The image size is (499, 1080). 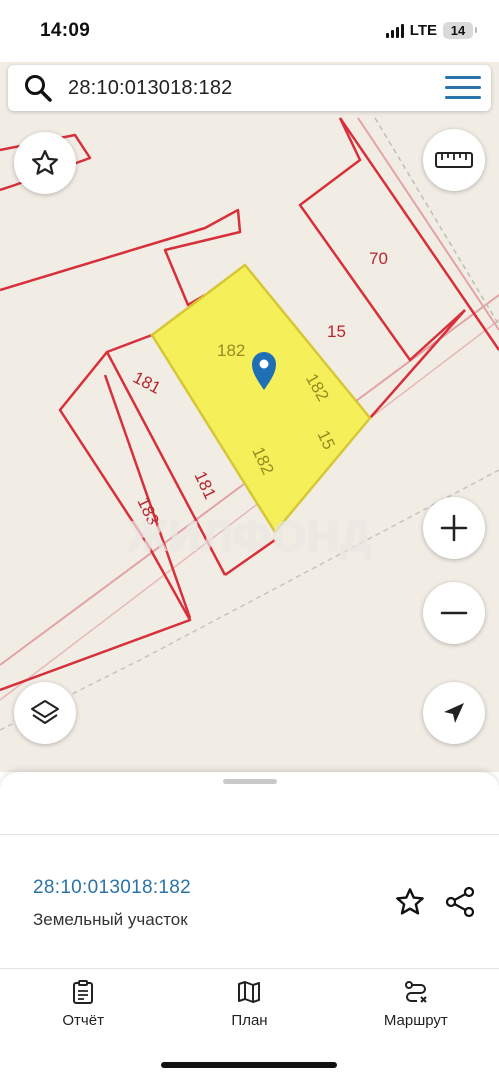 What do you see at coordinates (83, 992) in the screenshot?
I see `clipboard-icon` at bounding box center [83, 992].